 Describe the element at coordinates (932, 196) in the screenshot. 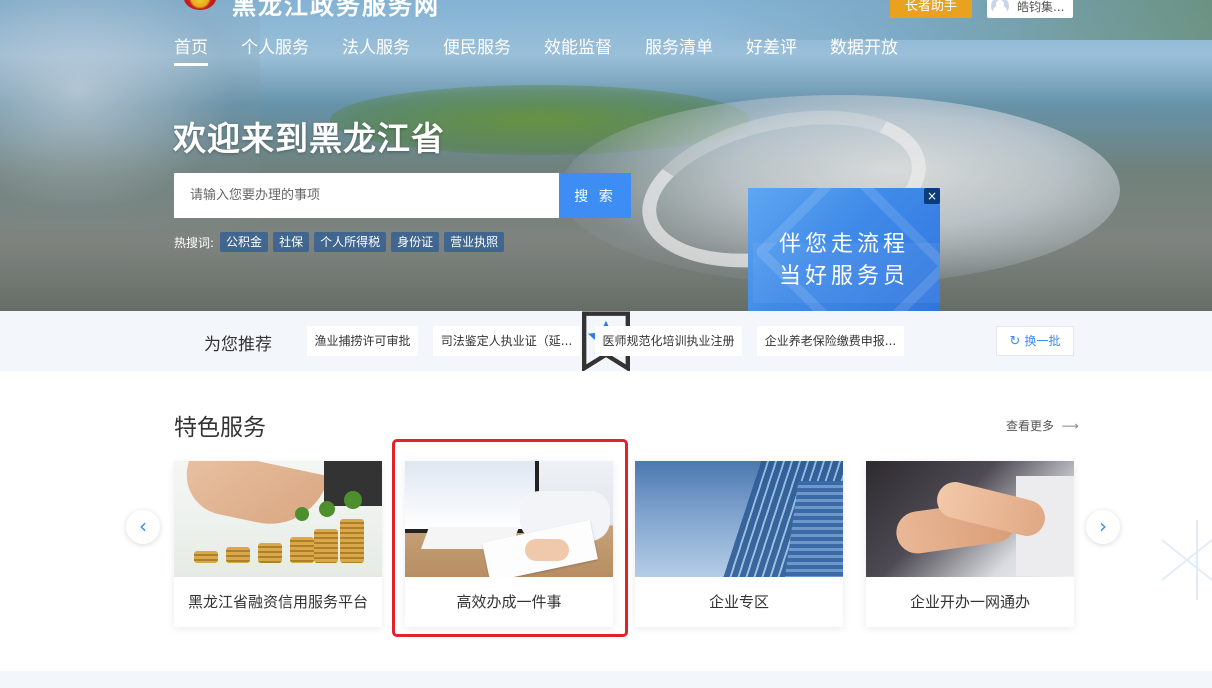

I see `promo-close-icon: ×` at that location.